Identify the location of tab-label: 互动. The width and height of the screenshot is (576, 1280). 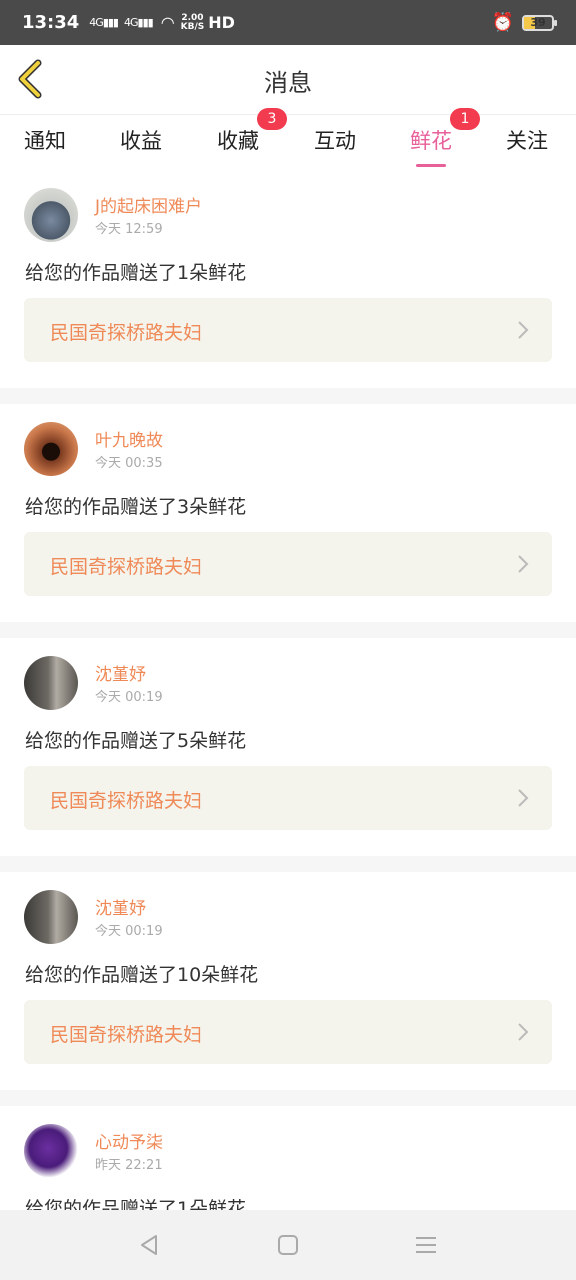
(335, 141).